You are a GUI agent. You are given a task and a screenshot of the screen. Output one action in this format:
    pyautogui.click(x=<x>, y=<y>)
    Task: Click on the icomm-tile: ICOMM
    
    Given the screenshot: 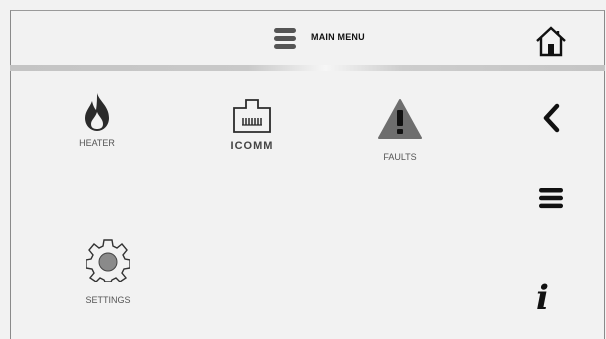 What is the action you would take?
    pyautogui.click(x=252, y=125)
    